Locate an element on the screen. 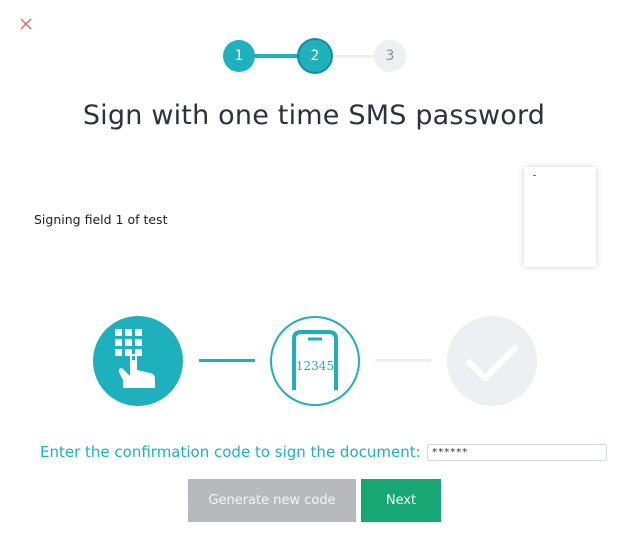  page-title: Sign with one time SMS password is located at coordinates (314, 115).